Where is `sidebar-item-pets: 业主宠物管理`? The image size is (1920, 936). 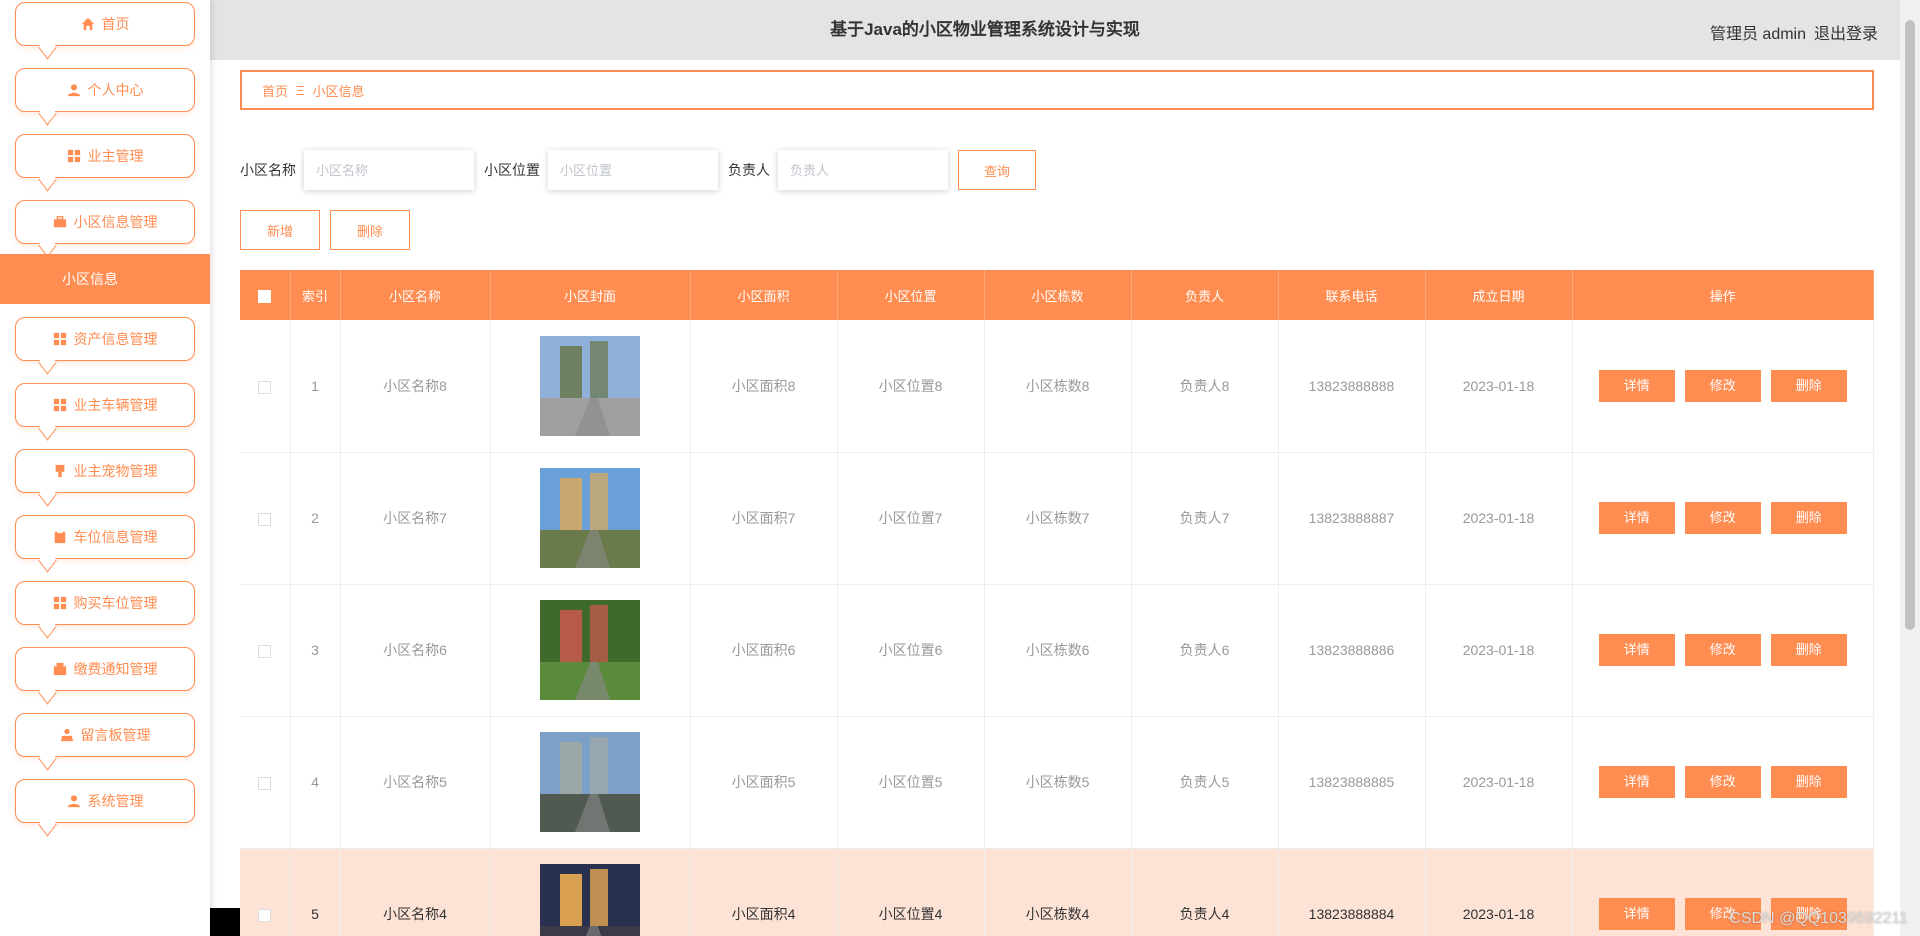
sidebar-item-pets: 业主宠物管理 is located at coordinates (105, 471).